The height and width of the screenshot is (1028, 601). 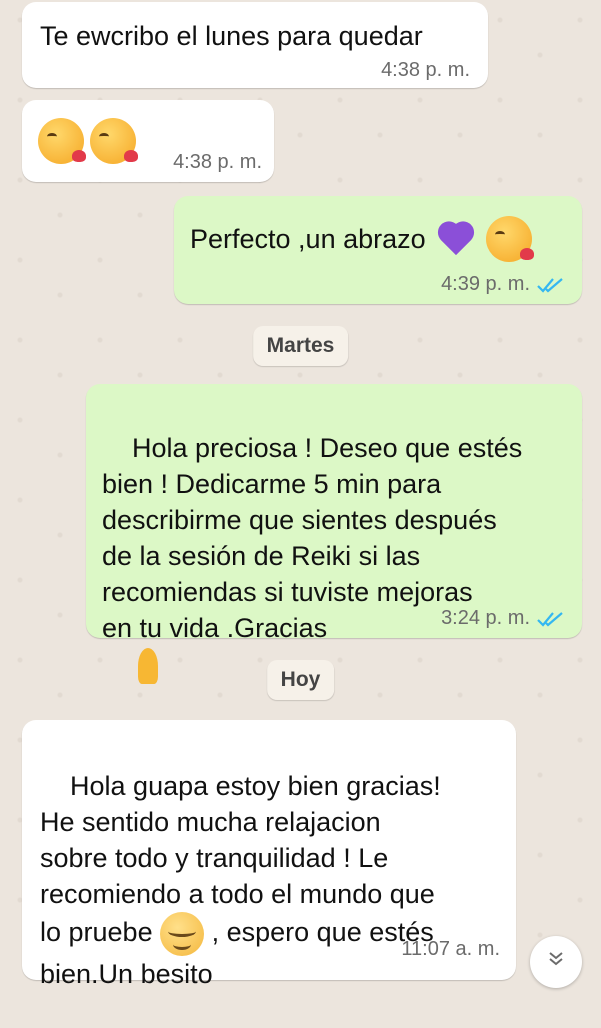 I want to click on folded-hands-icon, so click(x=148, y=666).